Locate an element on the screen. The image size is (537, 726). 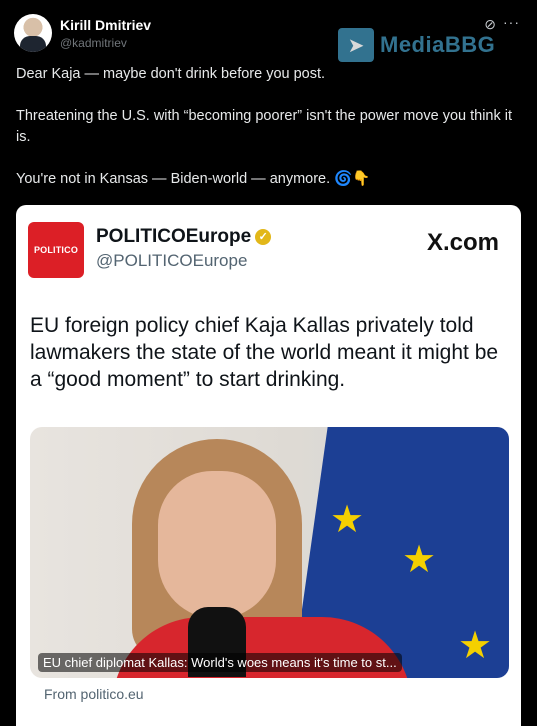
person-face is located at coordinates (217, 545).